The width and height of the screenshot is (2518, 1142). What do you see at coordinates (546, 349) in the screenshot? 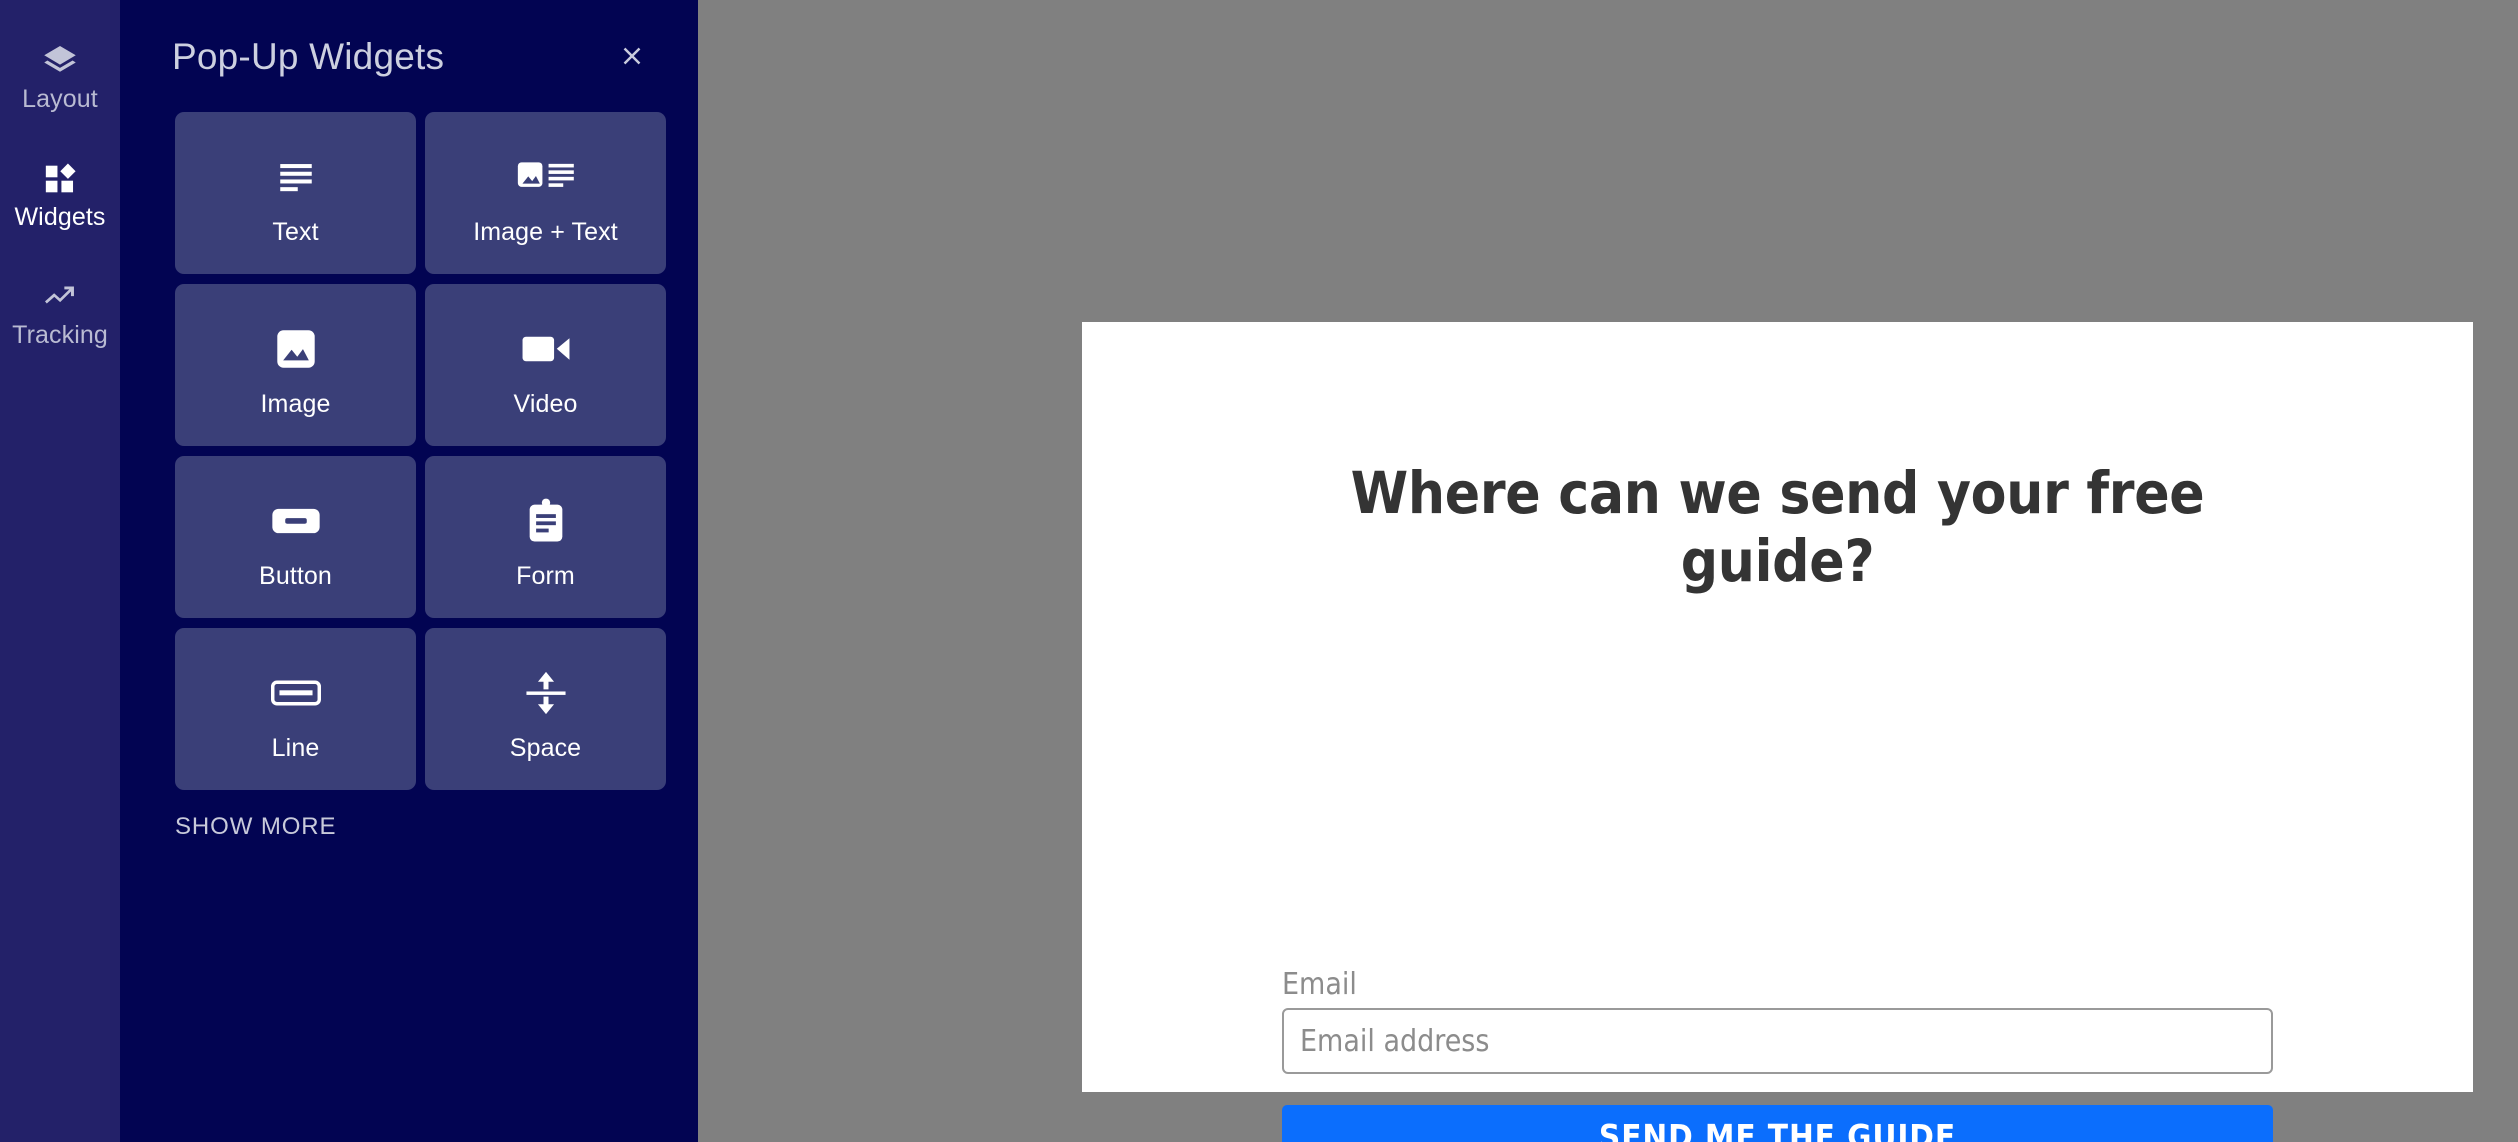
I see `video-camera-icon` at bounding box center [546, 349].